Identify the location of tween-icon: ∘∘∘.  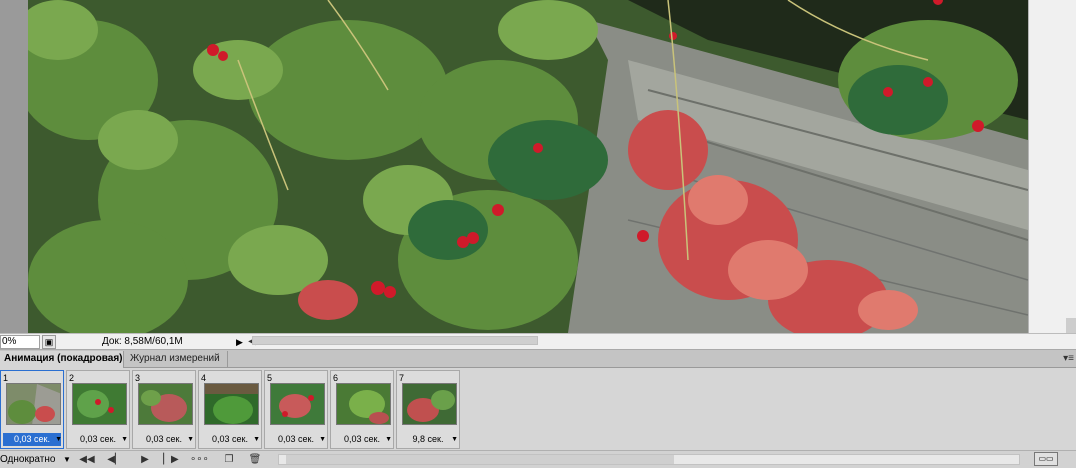
(199, 459).